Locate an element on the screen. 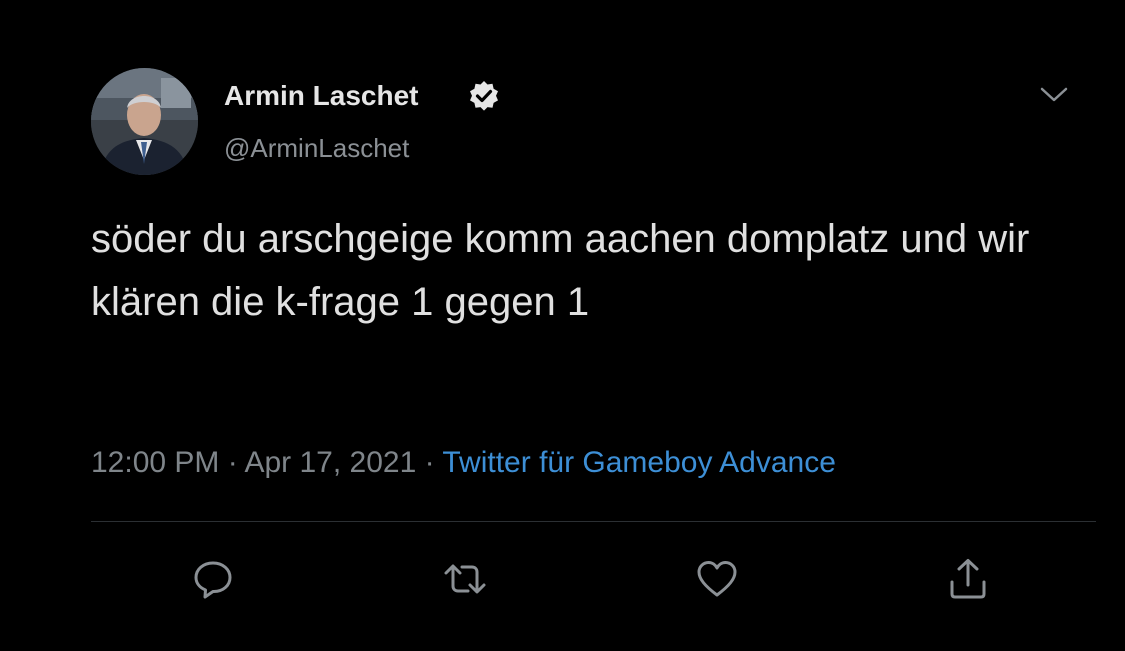  heart-icon is located at coordinates (717, 579).